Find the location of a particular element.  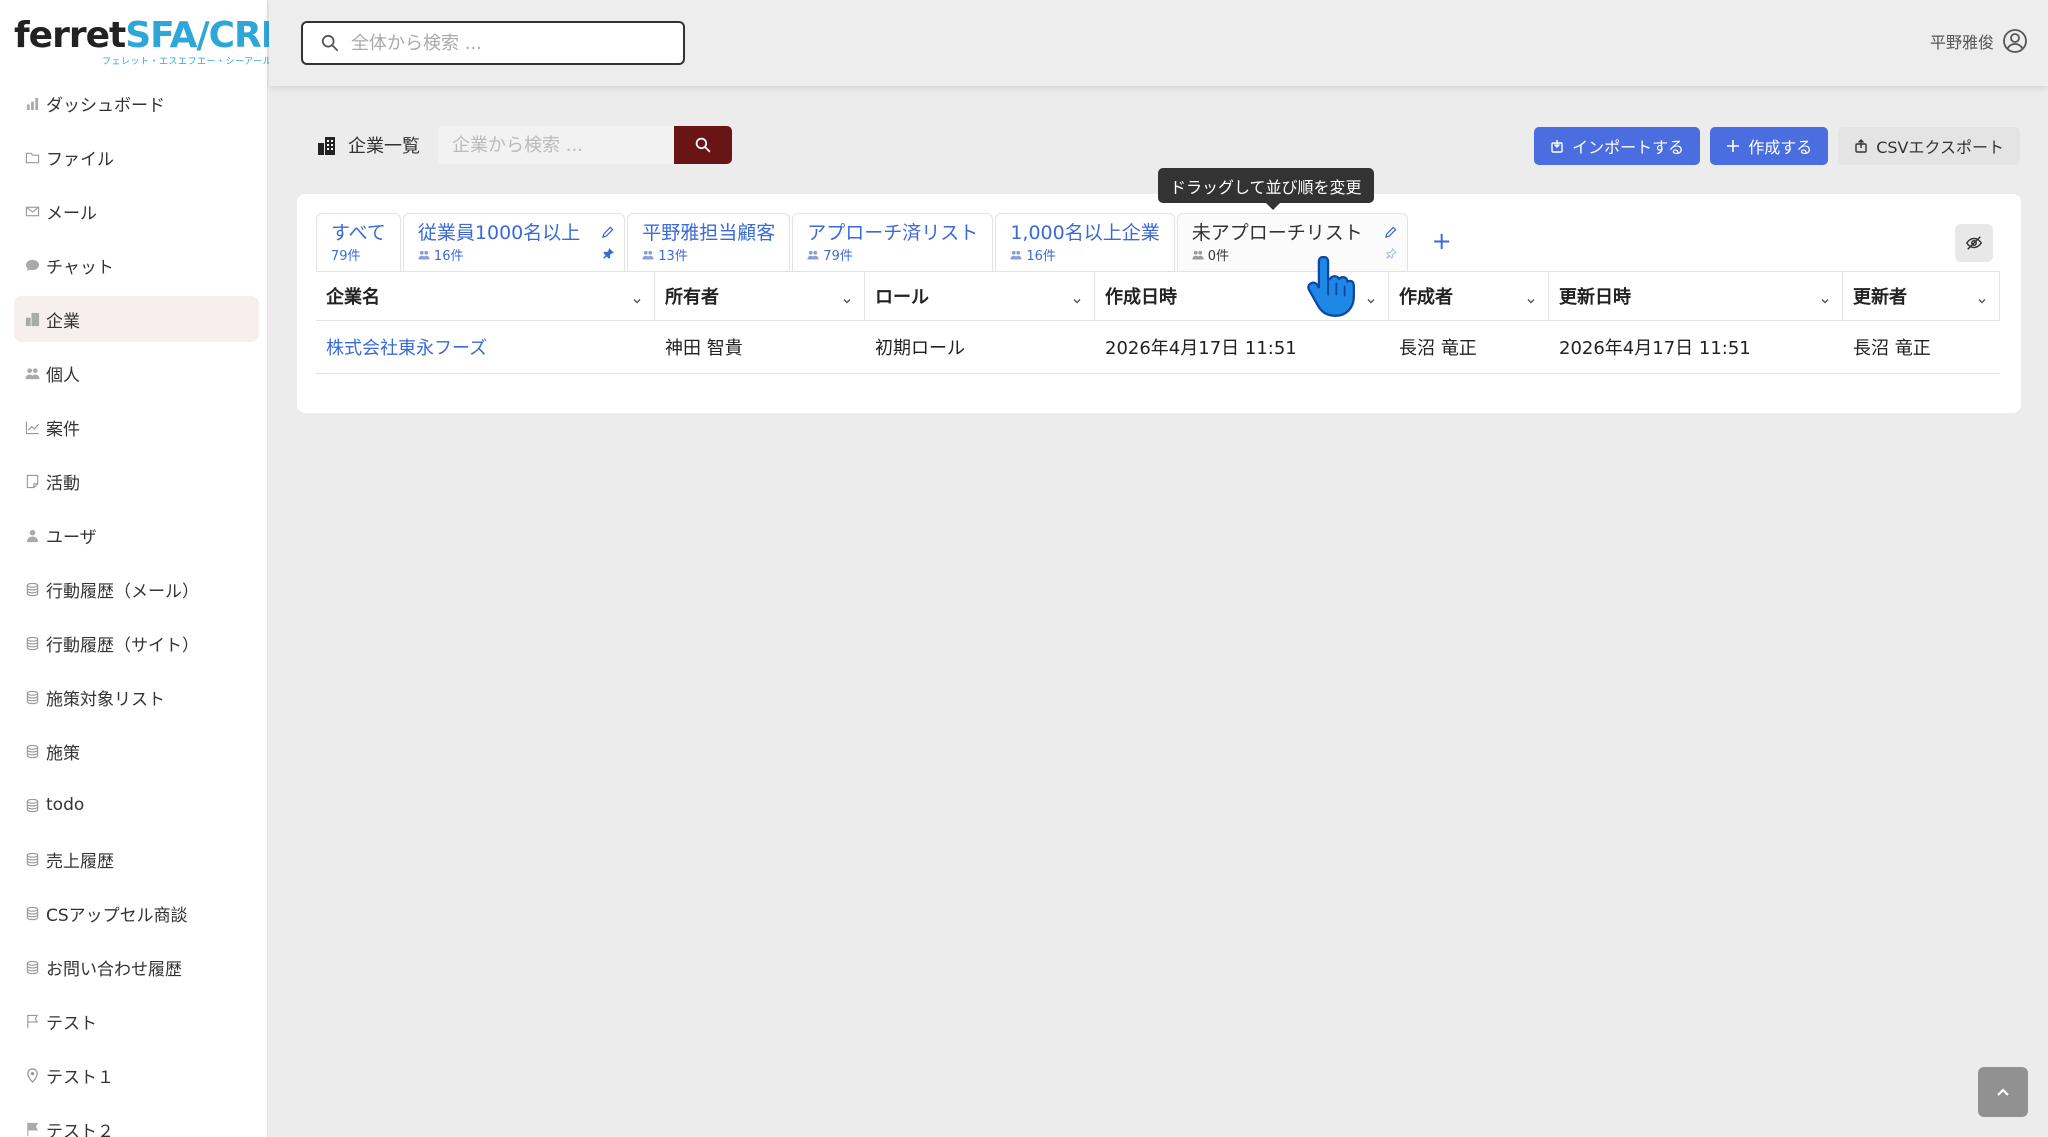

global-search-input is located at coordinates (511, 43).